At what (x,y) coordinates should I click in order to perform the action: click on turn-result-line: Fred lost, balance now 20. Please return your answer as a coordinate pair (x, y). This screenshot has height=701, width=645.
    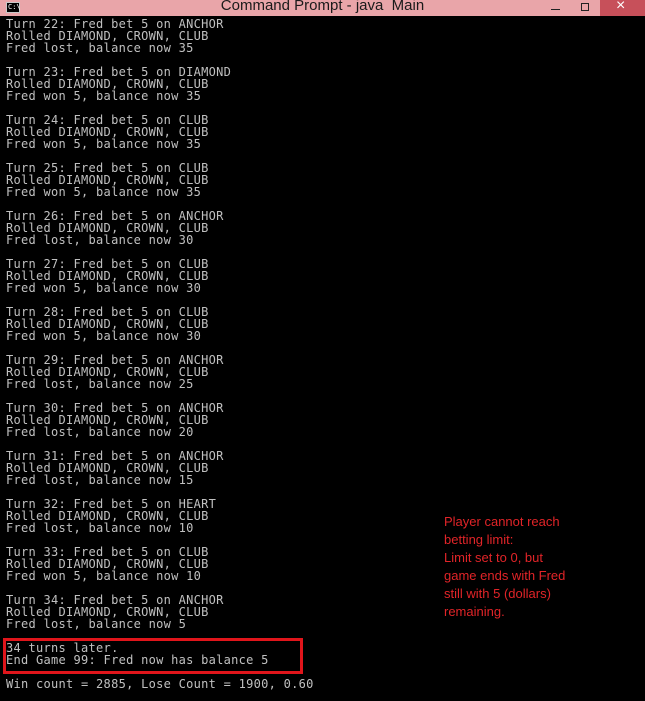
    Looking at the image, I should click on (100, 432).